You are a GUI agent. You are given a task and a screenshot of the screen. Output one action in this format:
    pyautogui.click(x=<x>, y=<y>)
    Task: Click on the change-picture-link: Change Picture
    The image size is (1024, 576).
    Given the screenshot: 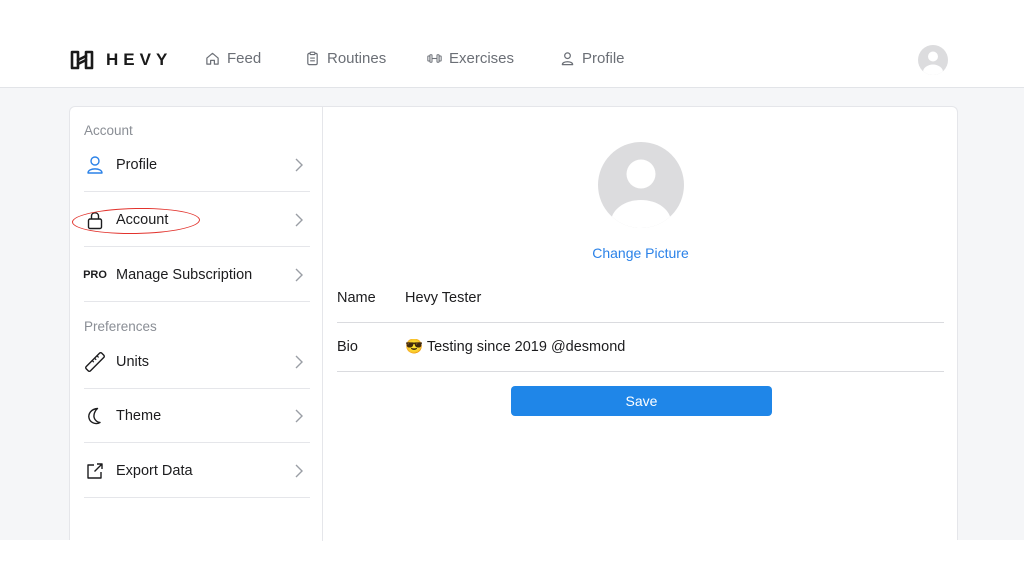 What is the action you would take?
    pyautogui.click(x=640, y=253)
    